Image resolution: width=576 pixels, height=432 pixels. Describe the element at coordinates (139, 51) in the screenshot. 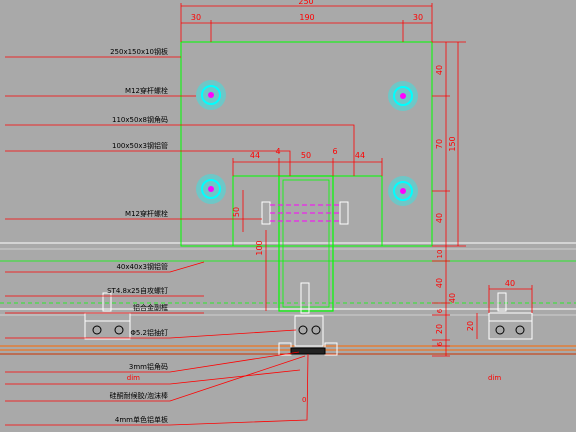

I see `label-steel-plate: 250x150x10钢板` at that location.